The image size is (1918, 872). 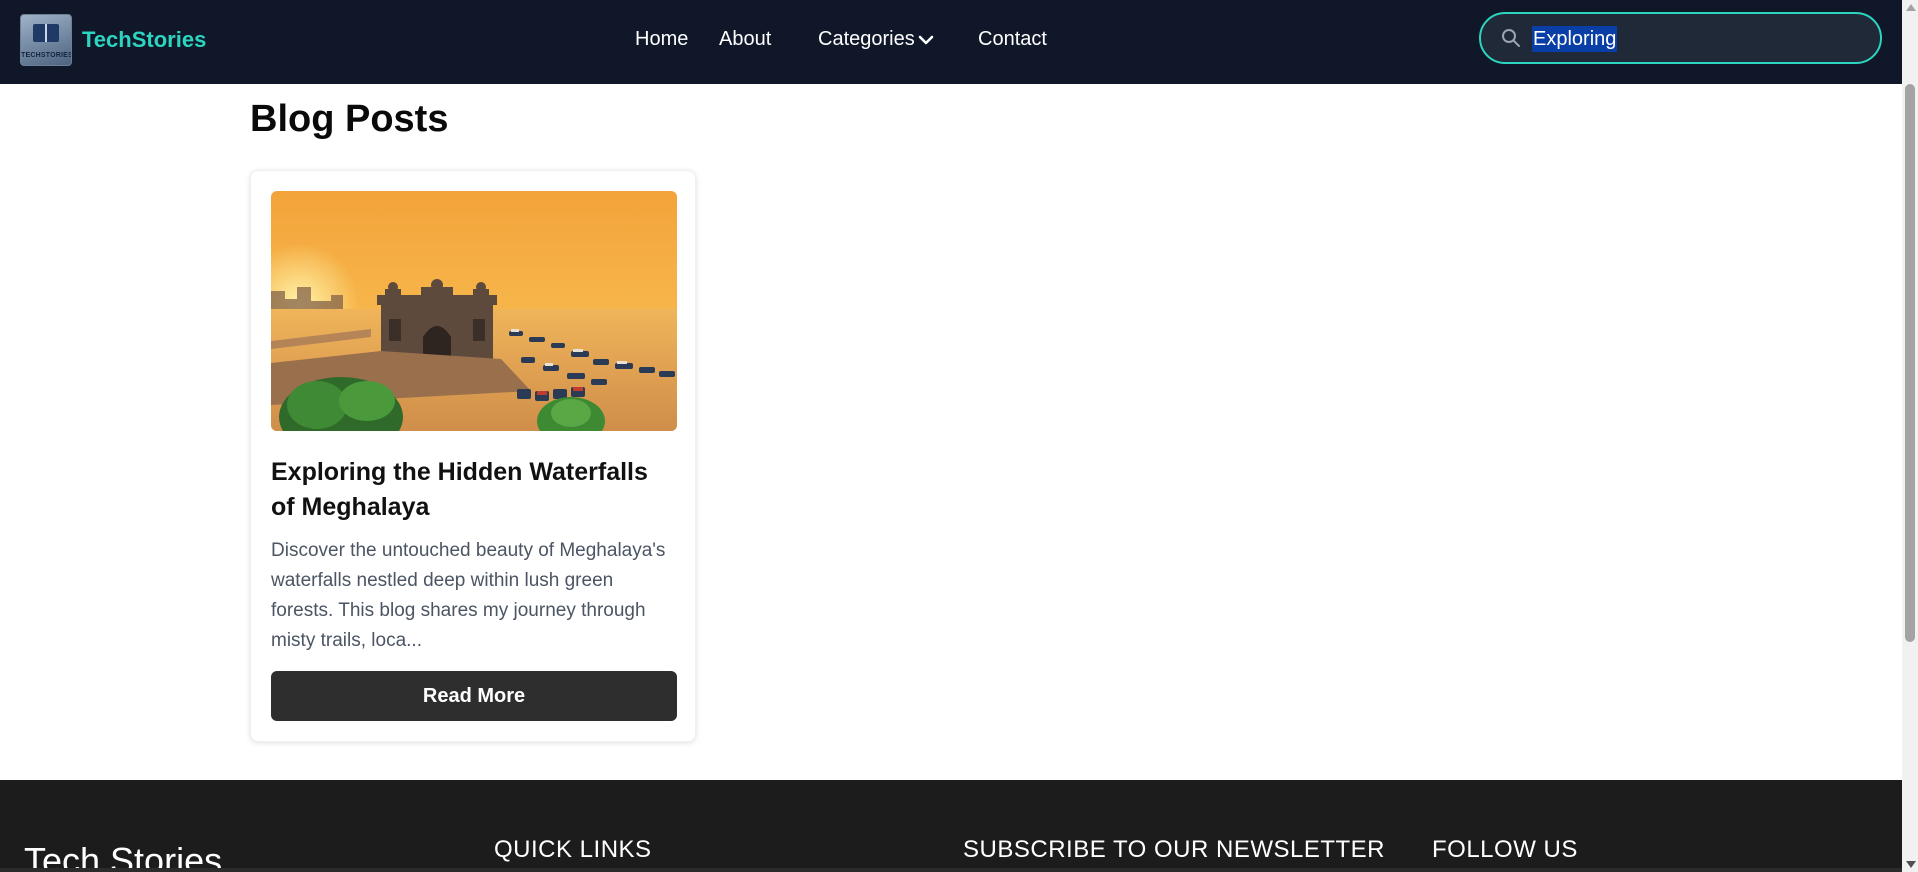 I want to click on nav-categories-label: Categories, so click(x=866, y=39).